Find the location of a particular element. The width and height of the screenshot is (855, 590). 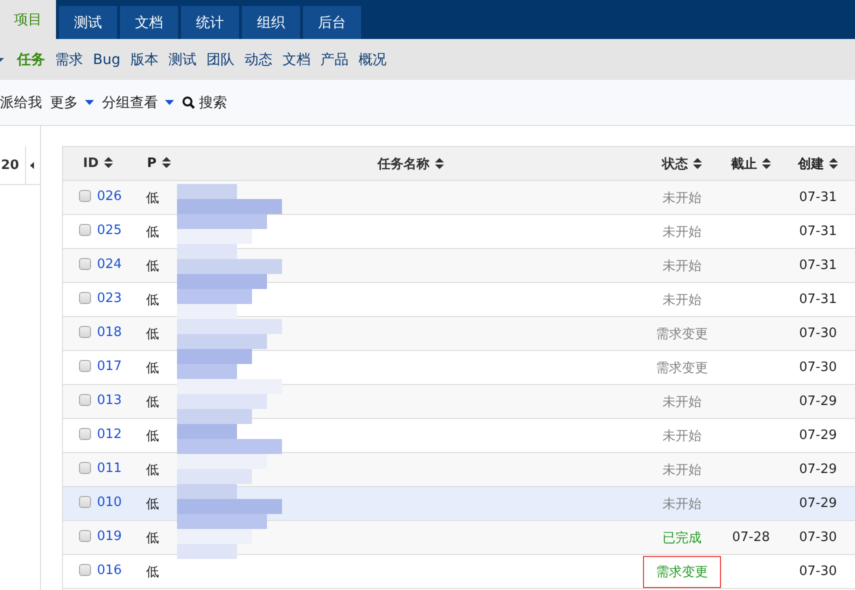

collapse-button is located at coordinates (31, 165).